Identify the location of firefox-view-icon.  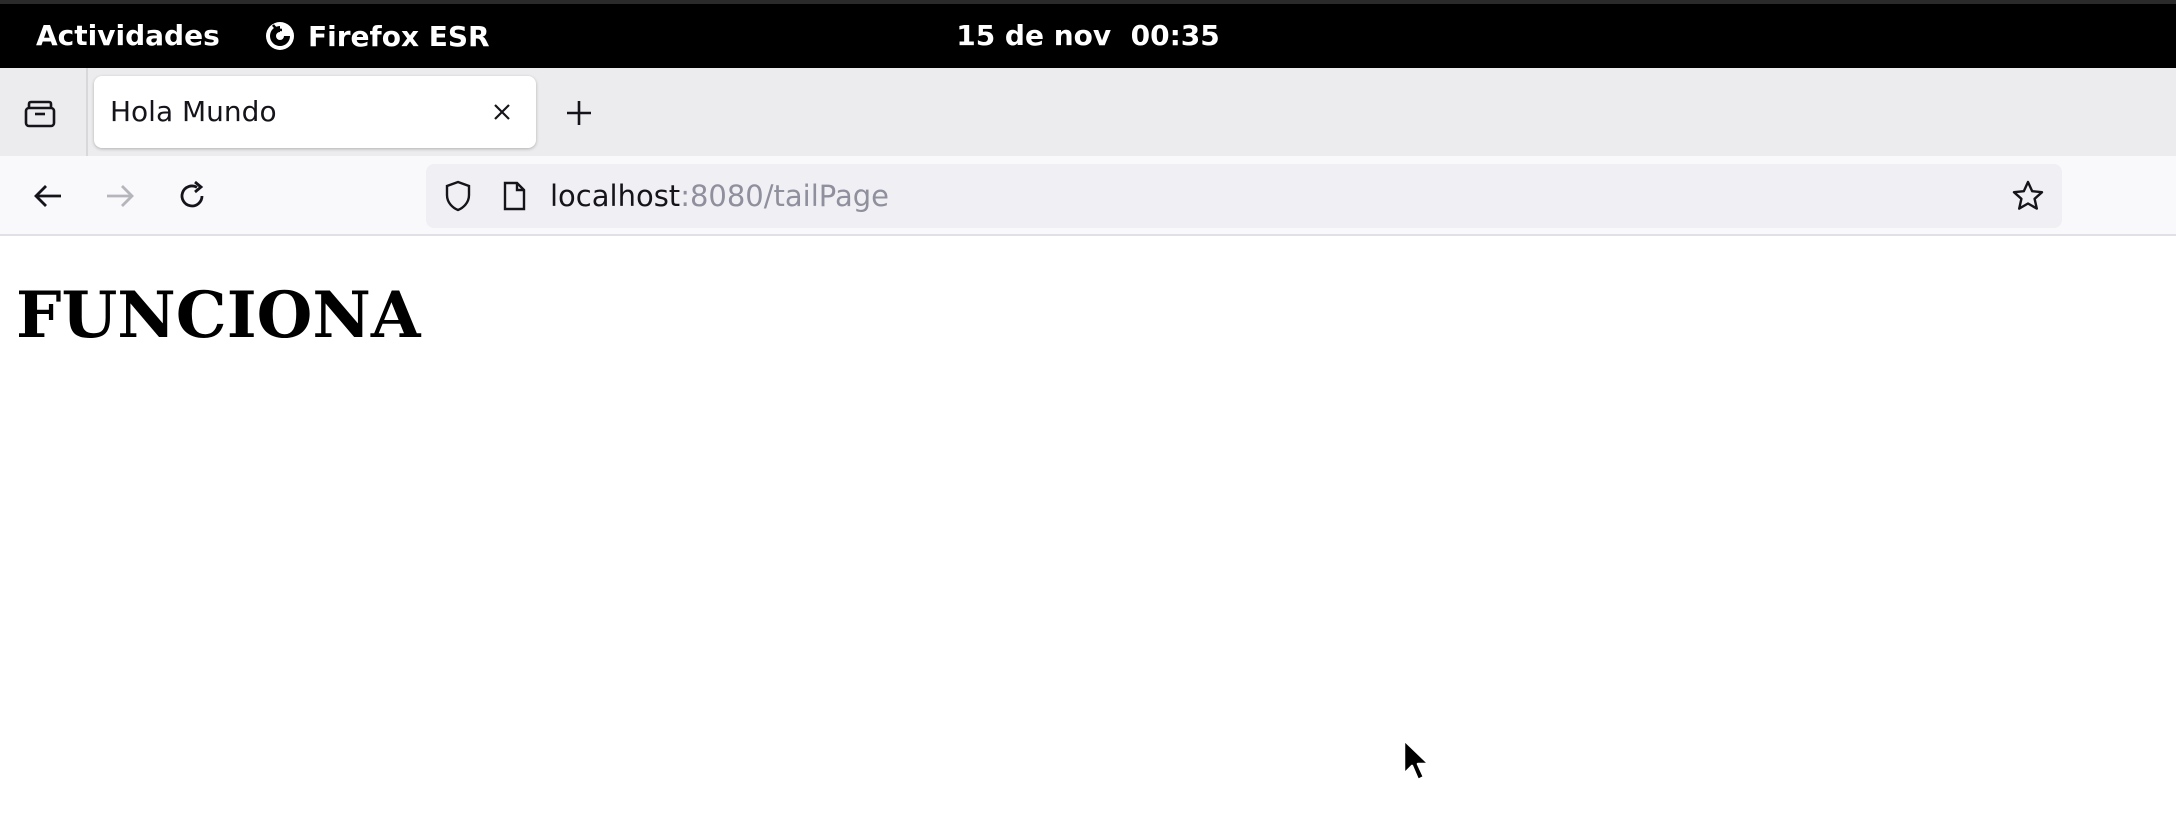
(40, 114).